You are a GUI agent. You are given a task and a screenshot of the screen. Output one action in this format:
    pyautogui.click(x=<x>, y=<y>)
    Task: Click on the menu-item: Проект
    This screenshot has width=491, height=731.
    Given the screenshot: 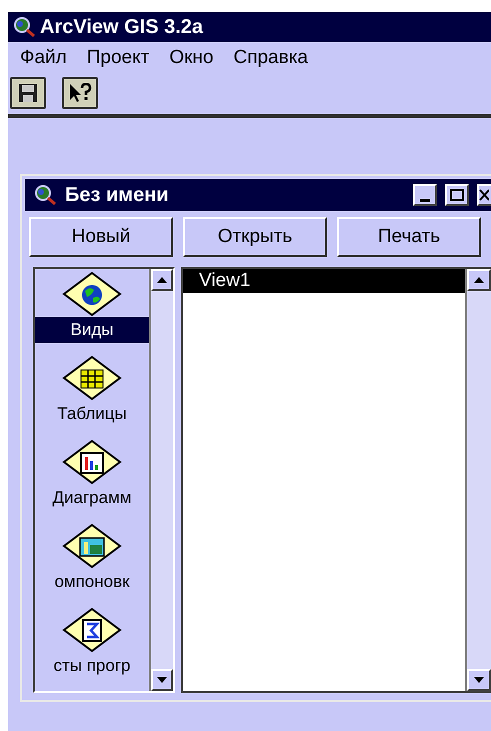 What is the action you would take?
    pyautogui.click(x=118, y=58)
    